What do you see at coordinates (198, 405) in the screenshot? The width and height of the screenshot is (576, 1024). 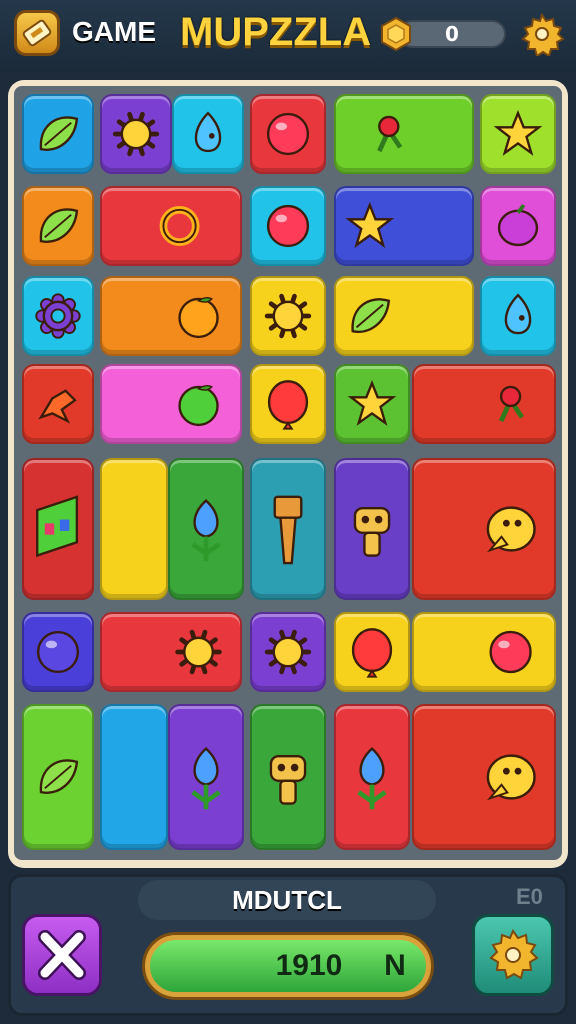 I see `apple-icon` at bounding box center [198, 405].